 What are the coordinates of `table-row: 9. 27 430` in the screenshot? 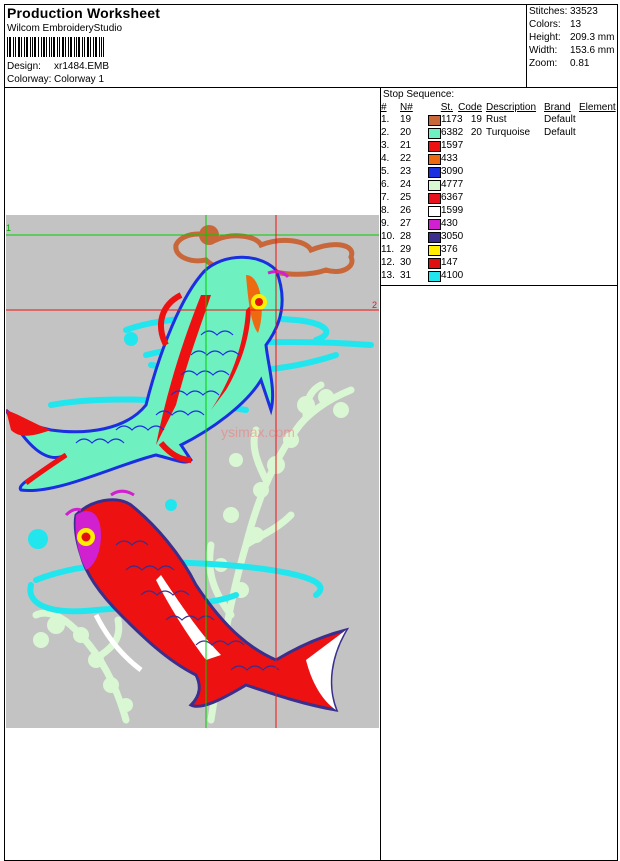 It's located at (500, 223).